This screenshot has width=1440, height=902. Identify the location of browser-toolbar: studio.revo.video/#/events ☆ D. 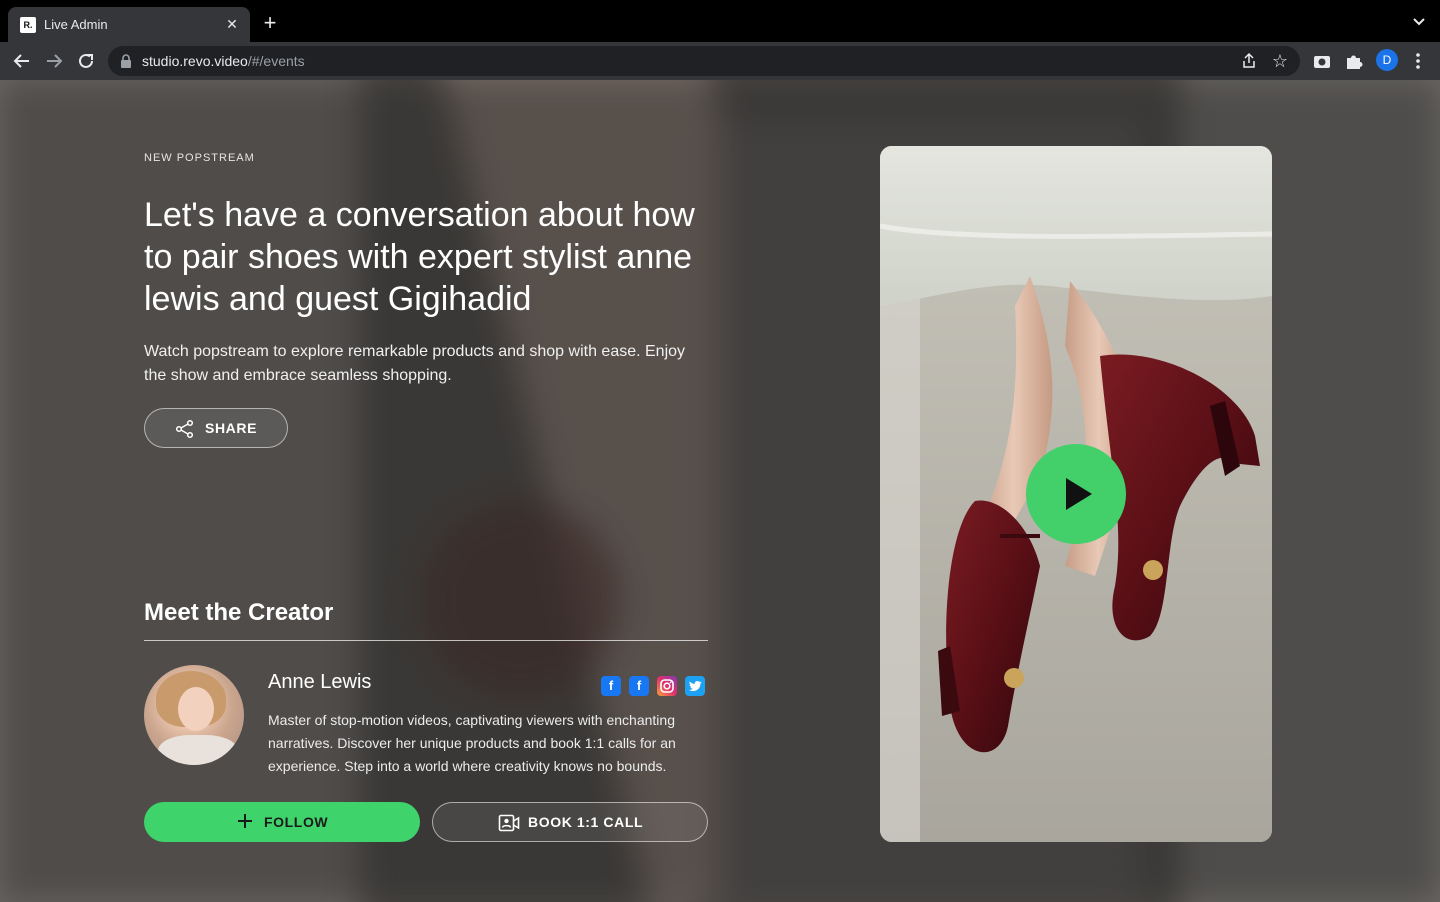
(720, 61).